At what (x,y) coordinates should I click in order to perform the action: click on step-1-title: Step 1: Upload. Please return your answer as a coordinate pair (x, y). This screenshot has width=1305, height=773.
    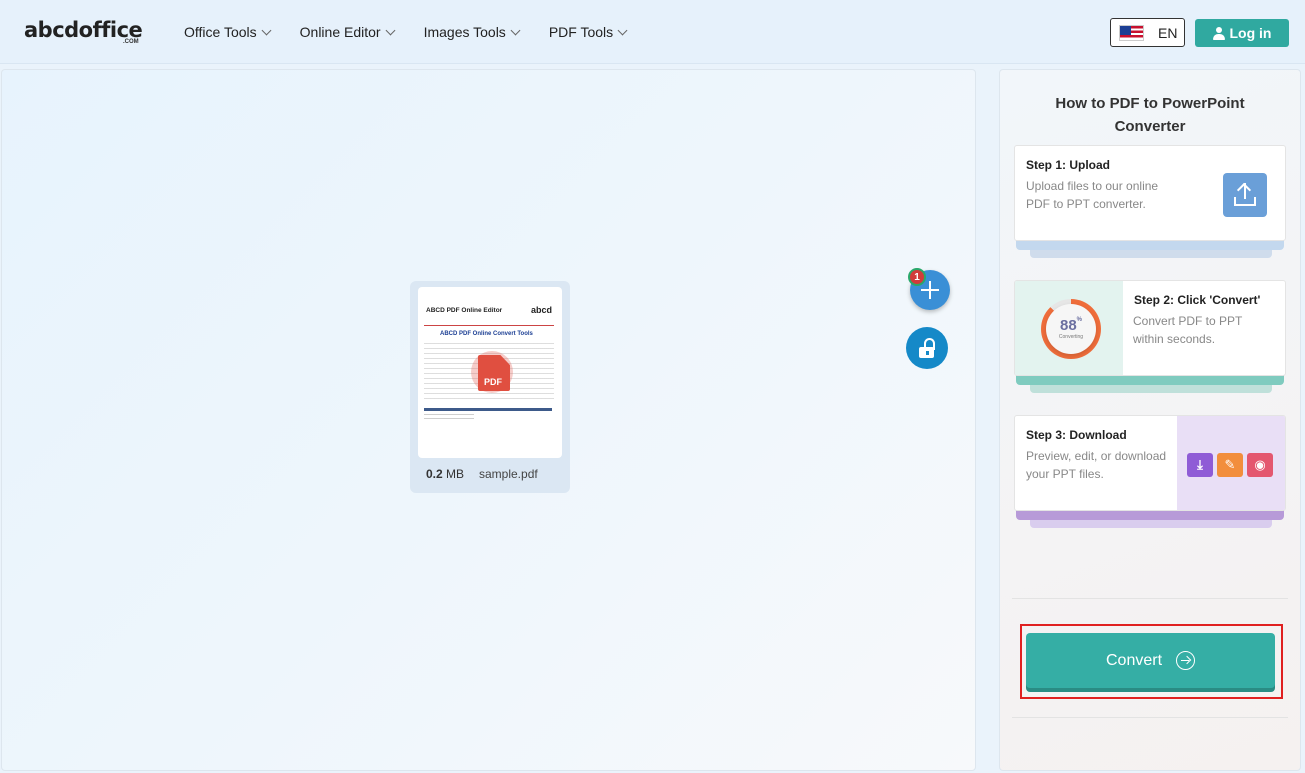
    Looking at the image, I should click on (1068, 165).